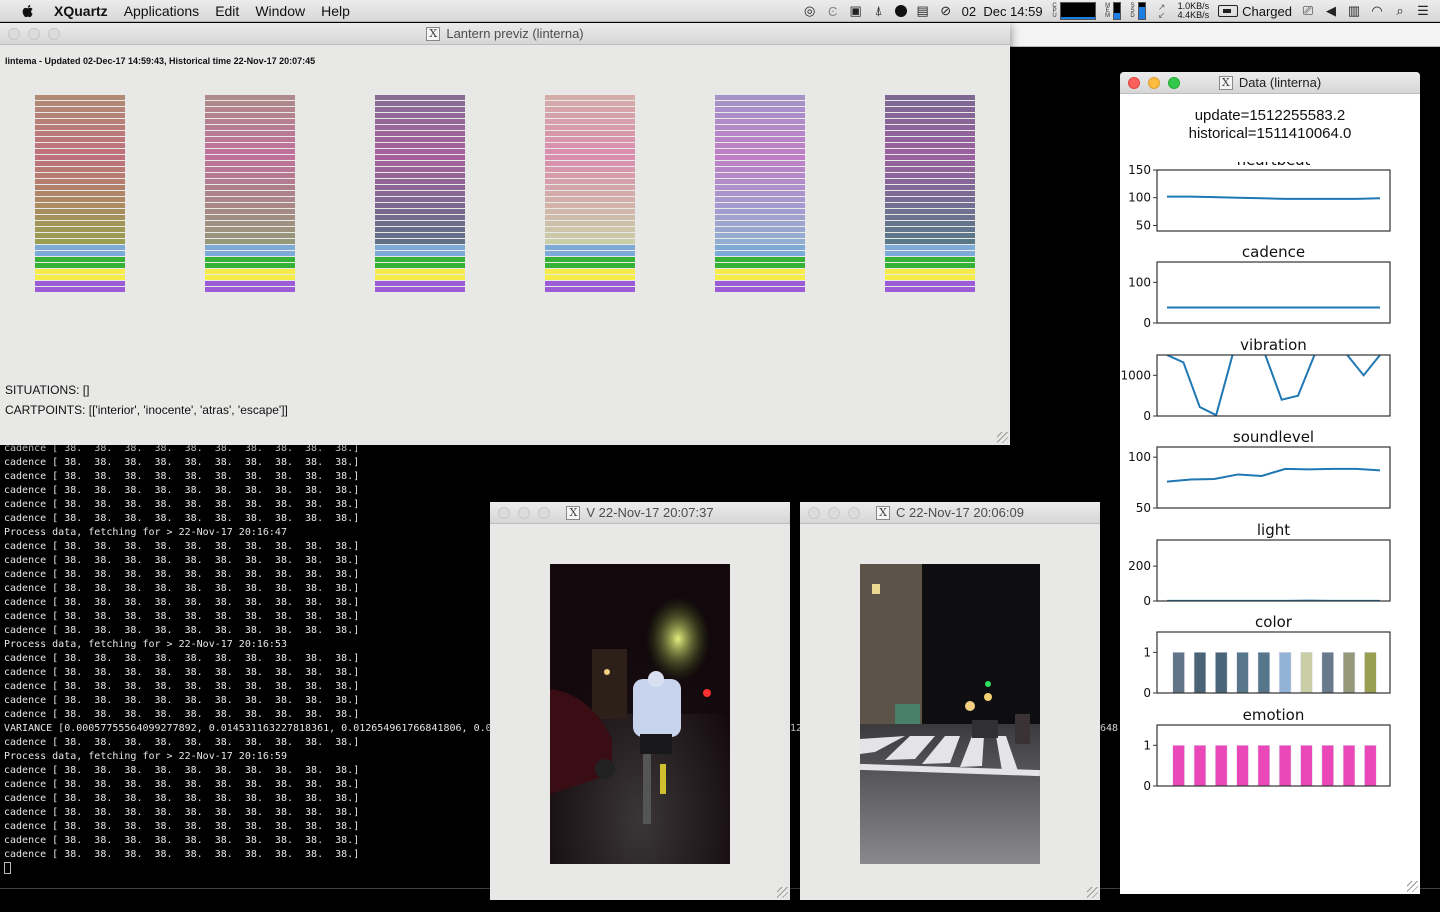  Describe the element at coordinates (162, 11) in the screenshot. I see `menu-applications: Applications` at that location.